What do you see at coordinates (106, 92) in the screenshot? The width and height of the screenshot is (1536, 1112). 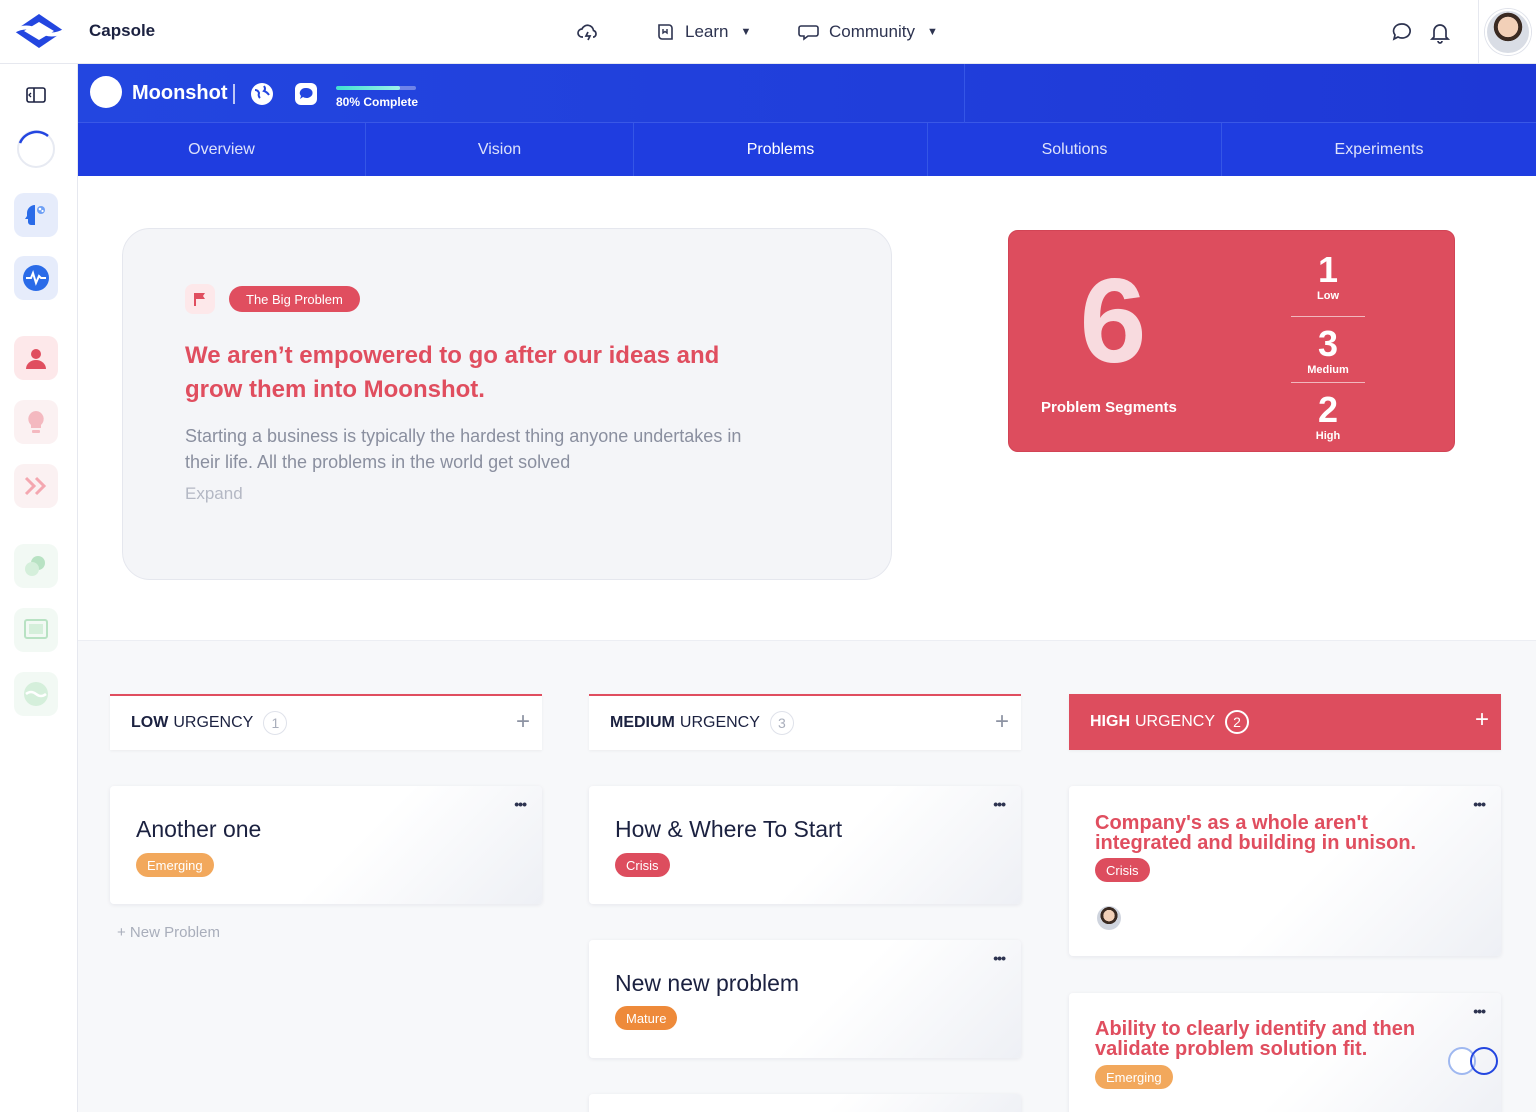 I see `project-avatar-icon` at bounding box center [106, 92].